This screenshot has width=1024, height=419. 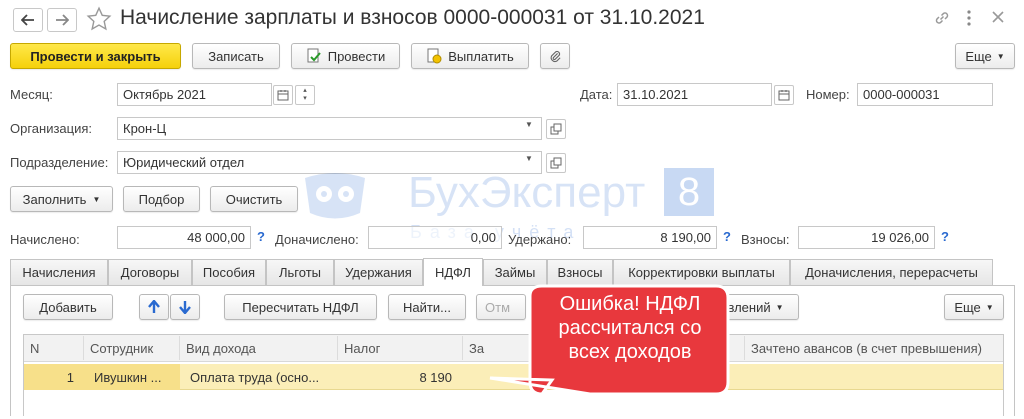 What do you see at coordinates (942, 19) in the screenshot?
I see `link-icon` at bounding box center [942, 19].